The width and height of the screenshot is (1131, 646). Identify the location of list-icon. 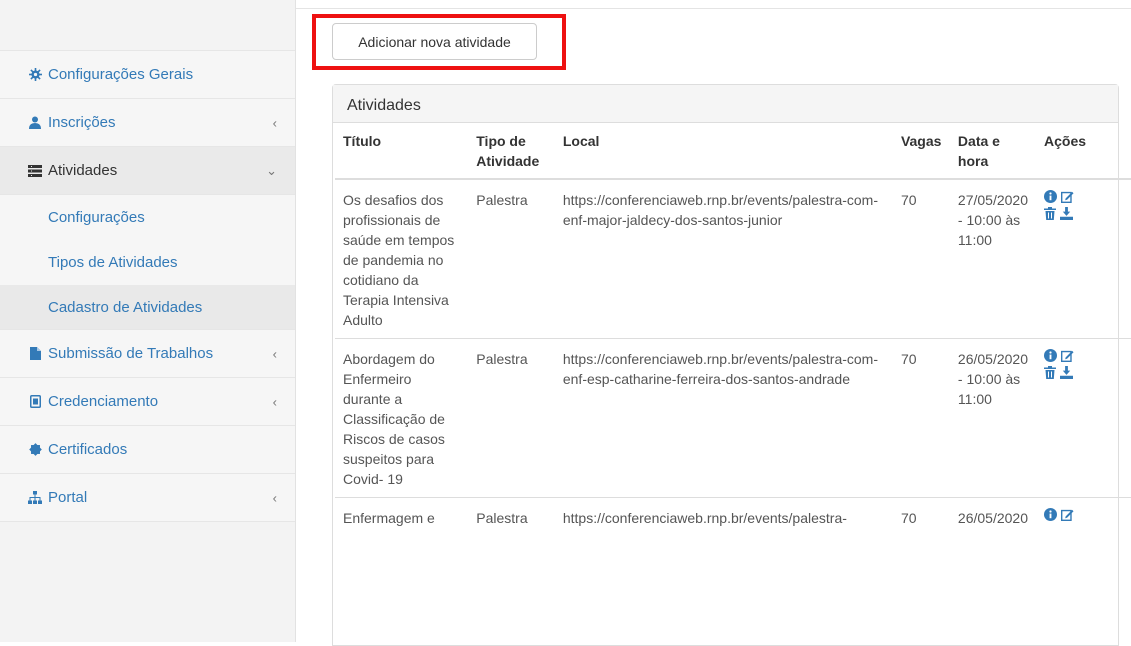
(35, 171).